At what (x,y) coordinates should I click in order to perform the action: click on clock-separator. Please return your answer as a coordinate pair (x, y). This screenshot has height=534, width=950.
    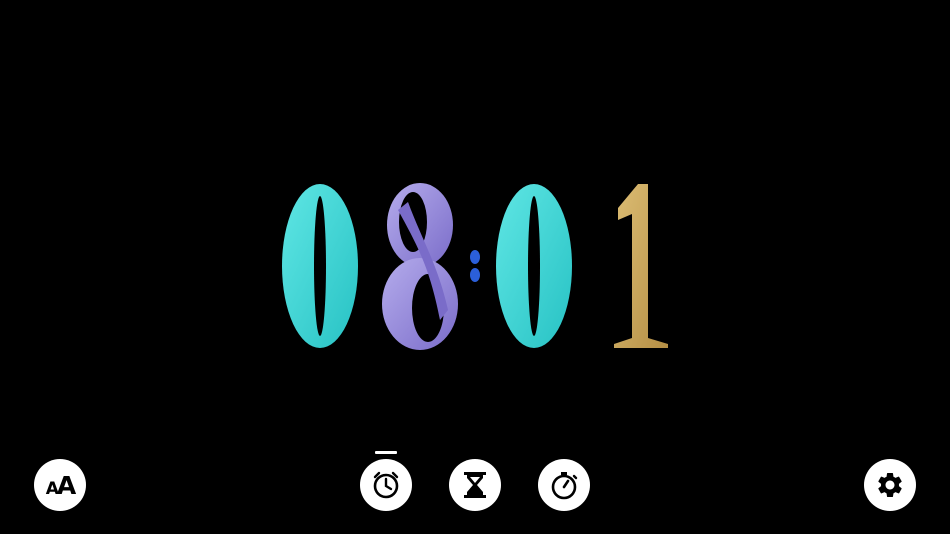
    Looking at the image, I should click on (475, 266).